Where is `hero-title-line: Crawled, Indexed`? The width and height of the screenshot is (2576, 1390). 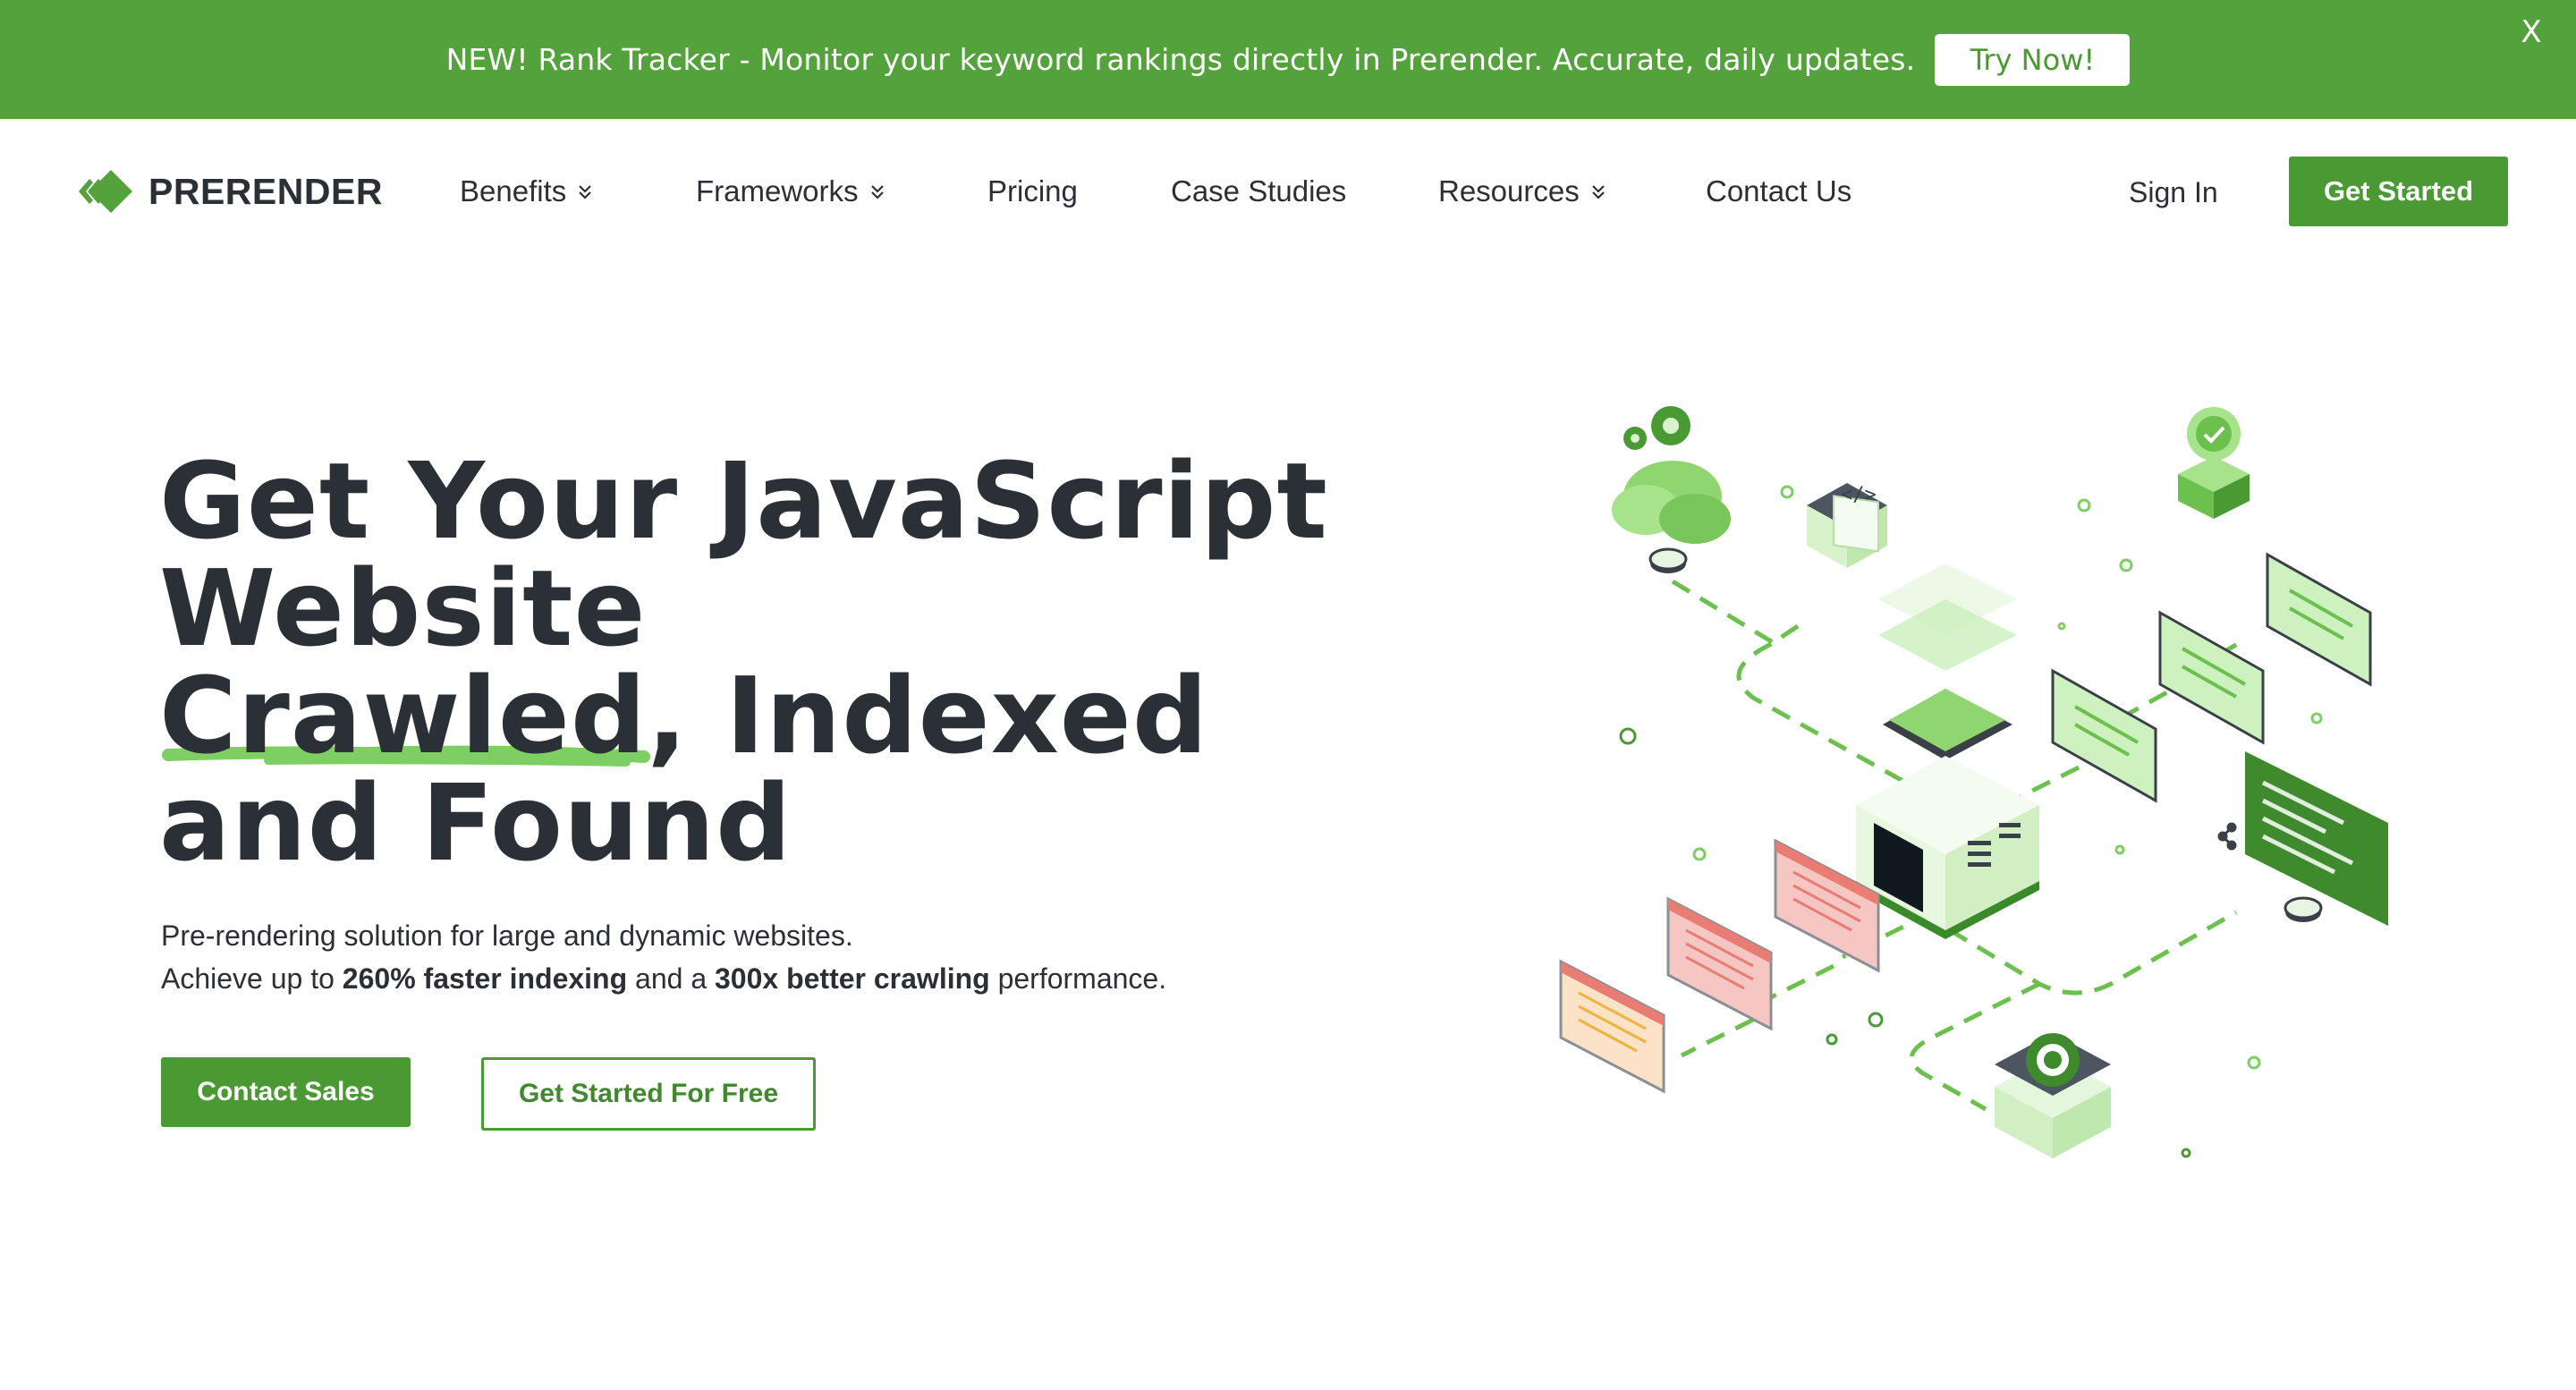
hero-title-line: Crawled, Indexed is located at coordinates (684, 715).